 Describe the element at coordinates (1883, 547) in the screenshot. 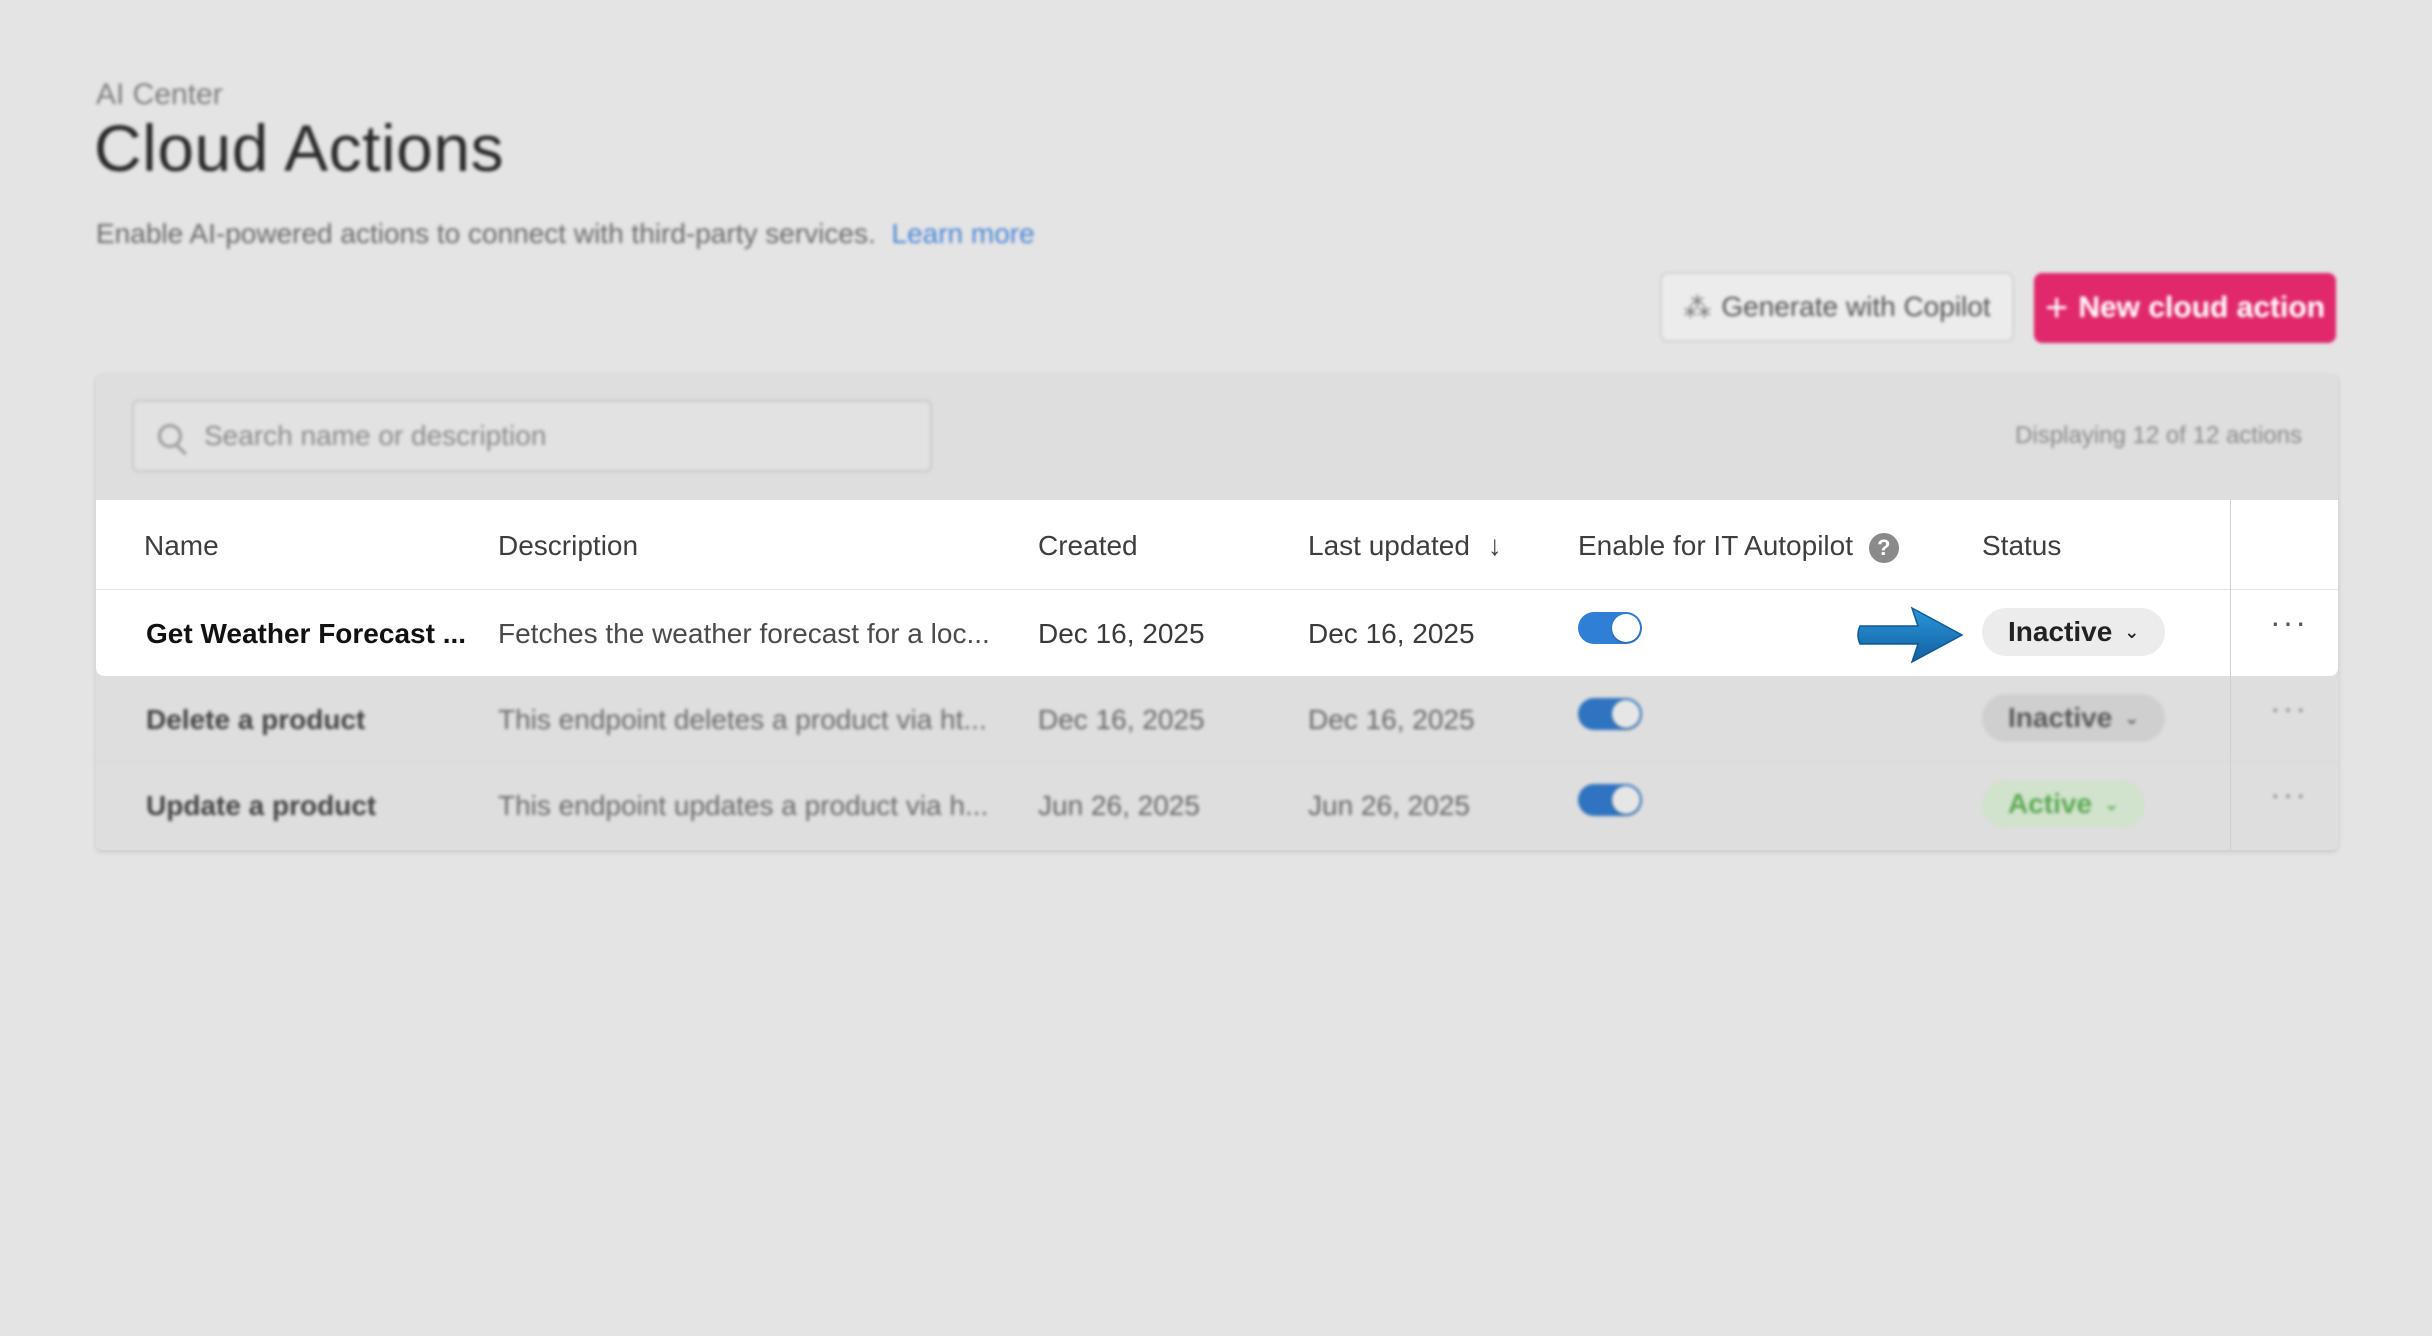

I see `help-icon: ?` at that location.